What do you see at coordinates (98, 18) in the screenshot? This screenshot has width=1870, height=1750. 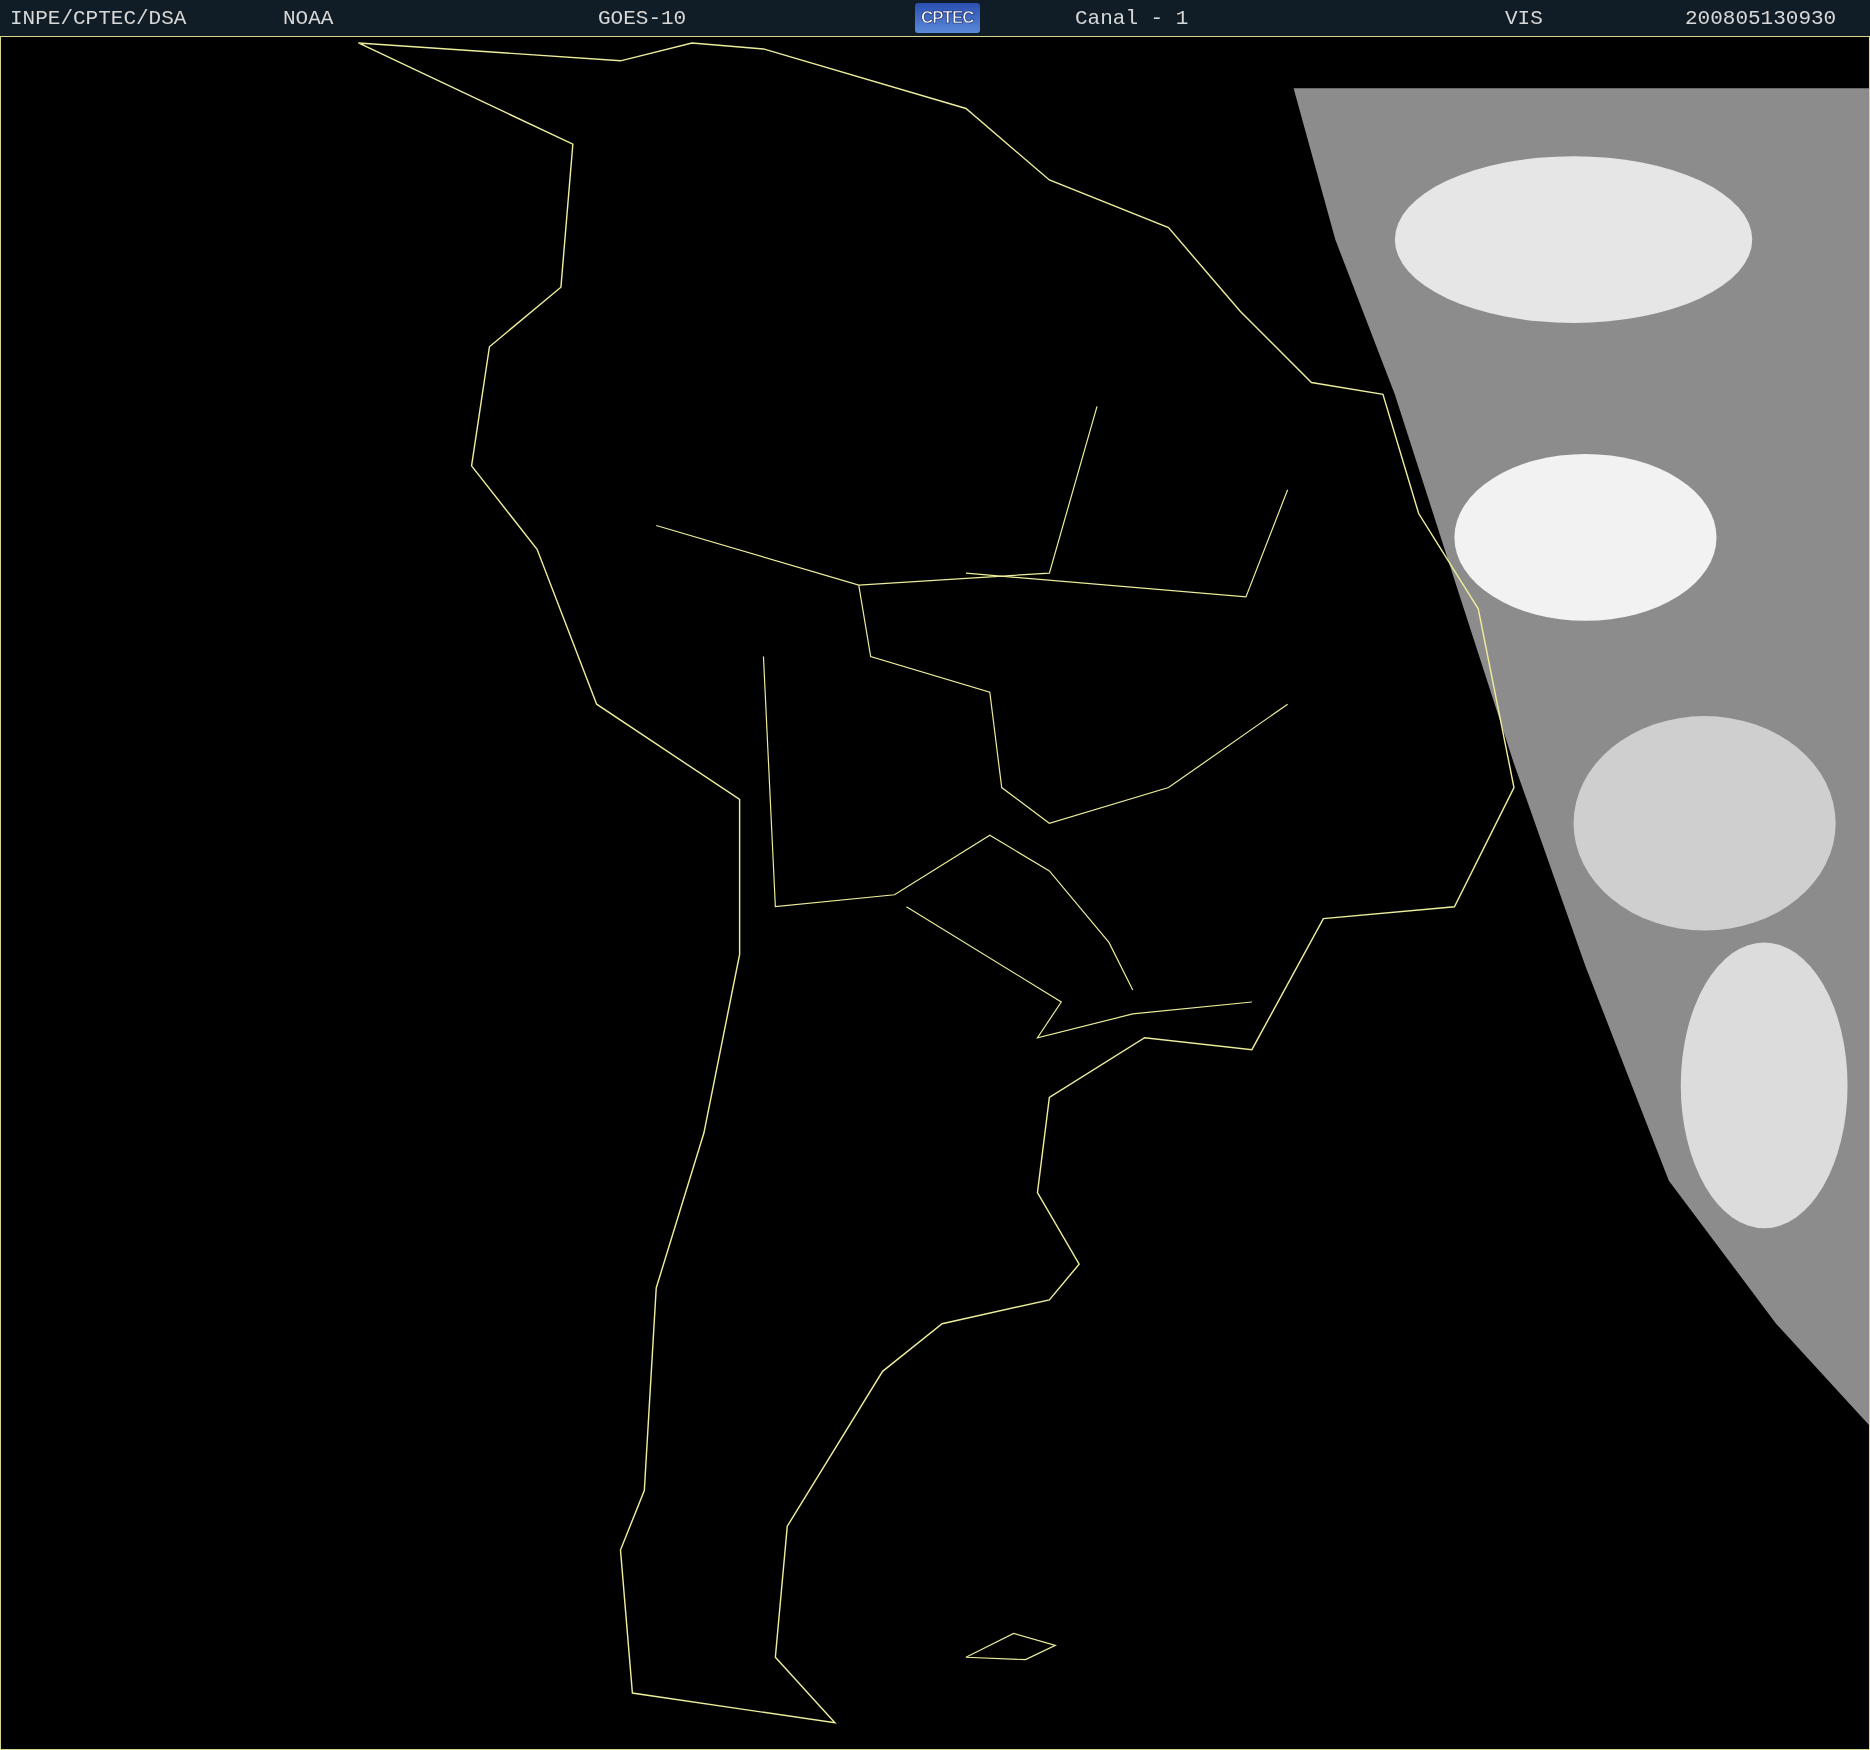 I see `header-label: INPE/CPTEC/DSA` at bounding box center [98, 18].